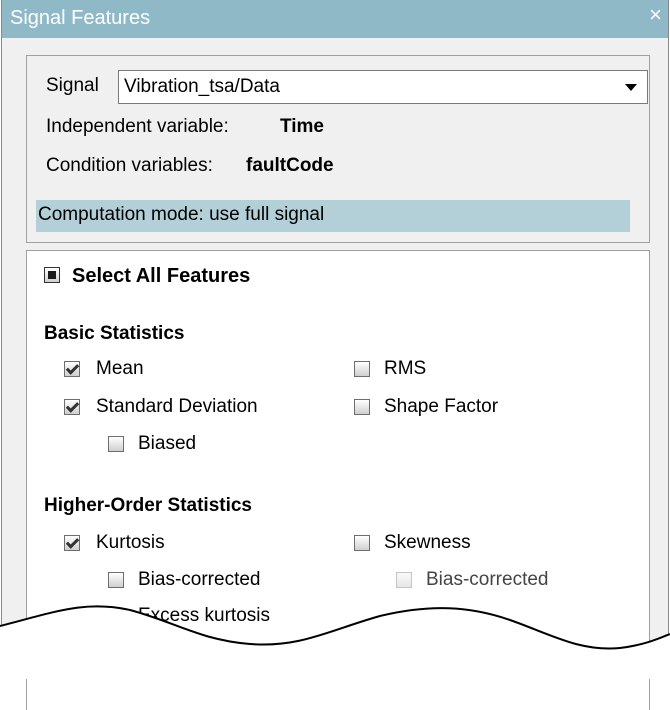 This screenshot has height=710, width=670. Describe the element at coordinates (404, 580) in the screenshot. I see `skewness-bias-corrected-checkbox` at that location.